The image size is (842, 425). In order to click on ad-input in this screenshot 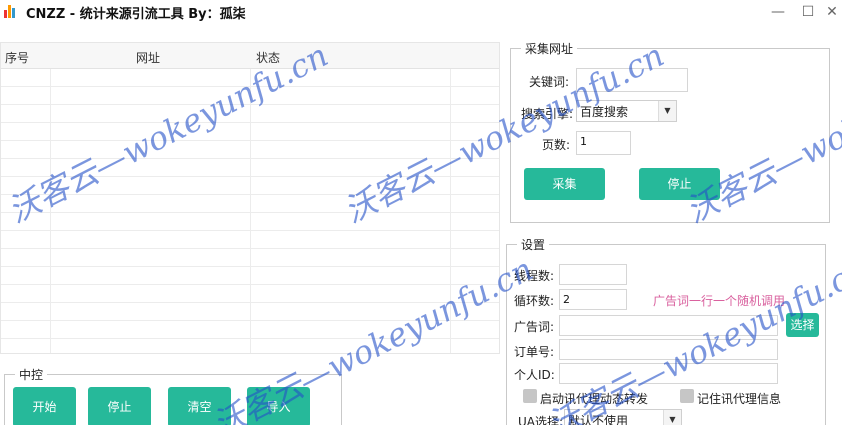, I will do `click(668, 325)`.